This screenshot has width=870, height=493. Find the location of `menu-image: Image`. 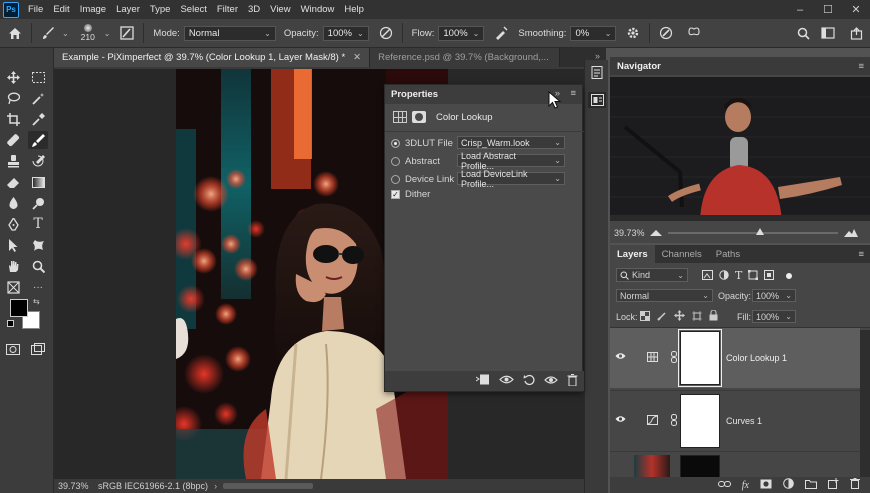

menu-image: Image is located at coordinates (93, 9).